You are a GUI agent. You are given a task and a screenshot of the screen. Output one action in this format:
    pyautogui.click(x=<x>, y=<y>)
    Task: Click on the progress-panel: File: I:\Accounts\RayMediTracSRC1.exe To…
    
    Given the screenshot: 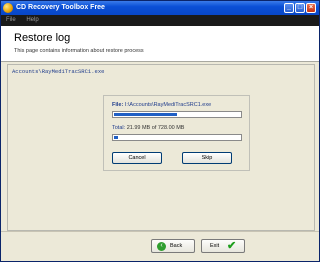 What is the action you would take?
    pyautogui.click(x=176, y=133)
    